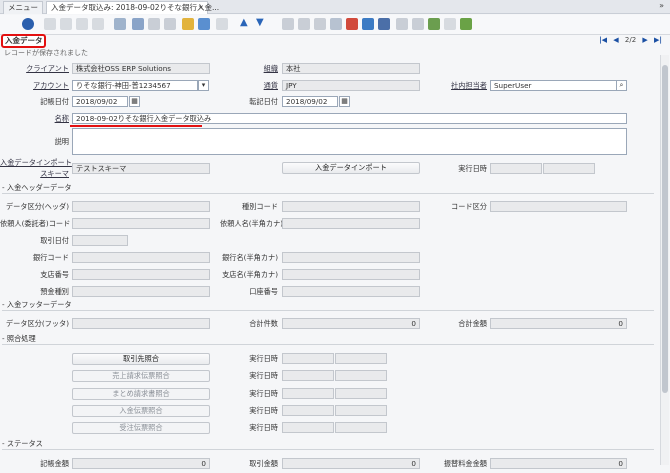  What do you see at coordinates (368, 24) in the screenshot?
I see `process-icon` at bounding box center [368, 24].